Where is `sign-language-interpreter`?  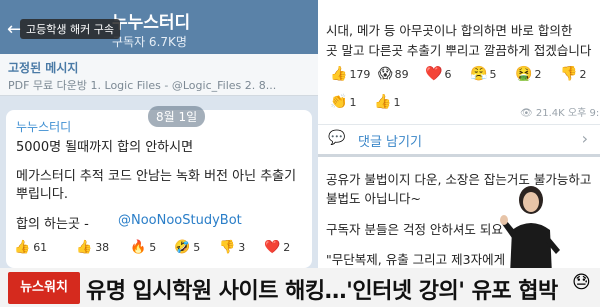 sign-language-interpreter is located at coordinates (530, 230).